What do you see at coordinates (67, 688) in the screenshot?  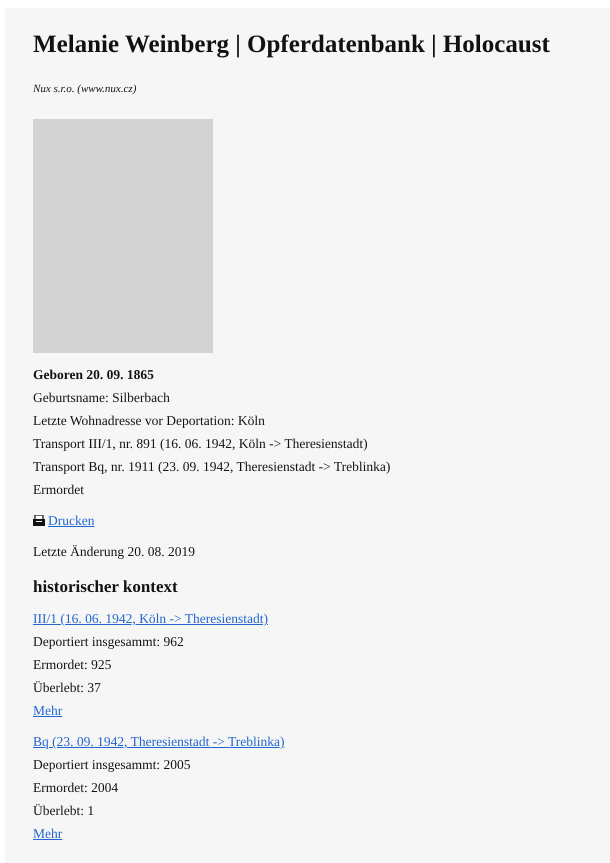 I see `stat-line: Überlebt: 37` at bounding box center [67, 688].